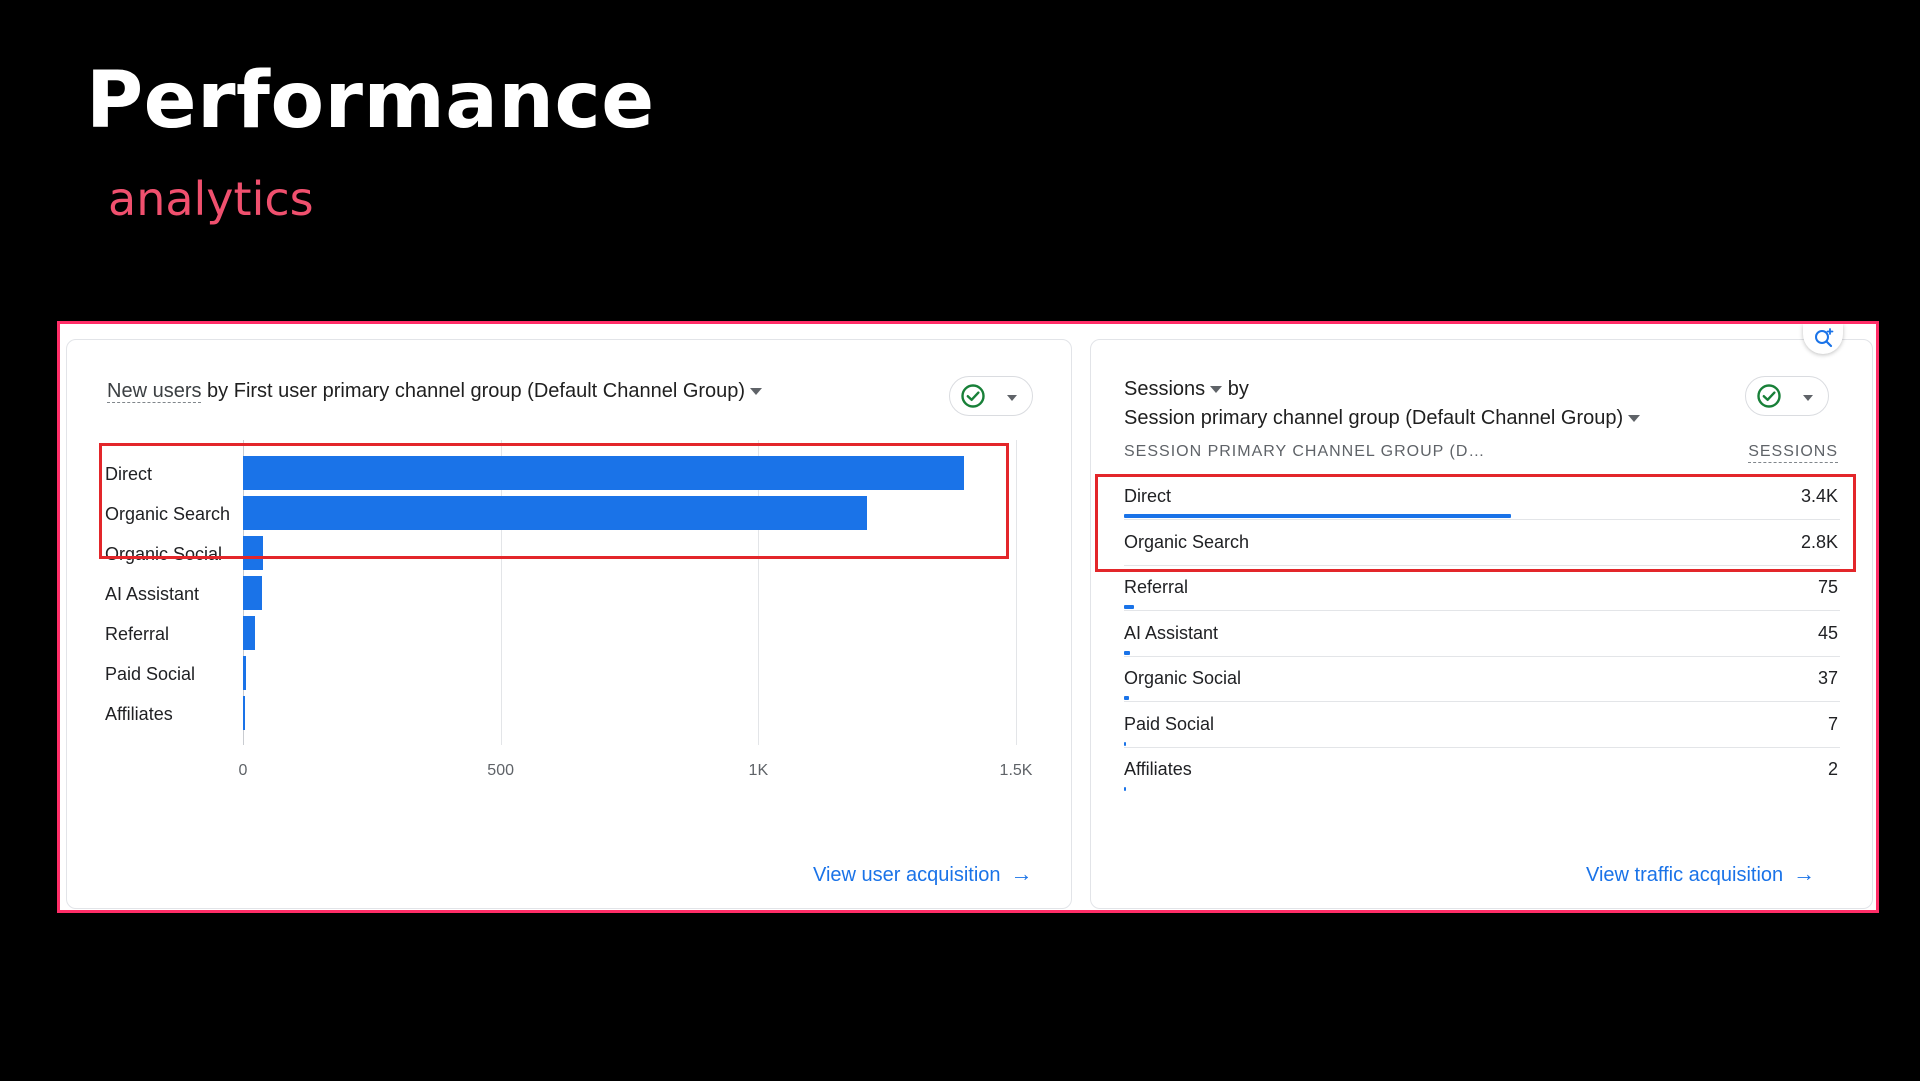 This screenshot has height=1081, width=1920. What do you see at coordinates (1164, 389) in the screenshot?
I see `metric-selector: Sessions` at bounding box center [1164, 389].